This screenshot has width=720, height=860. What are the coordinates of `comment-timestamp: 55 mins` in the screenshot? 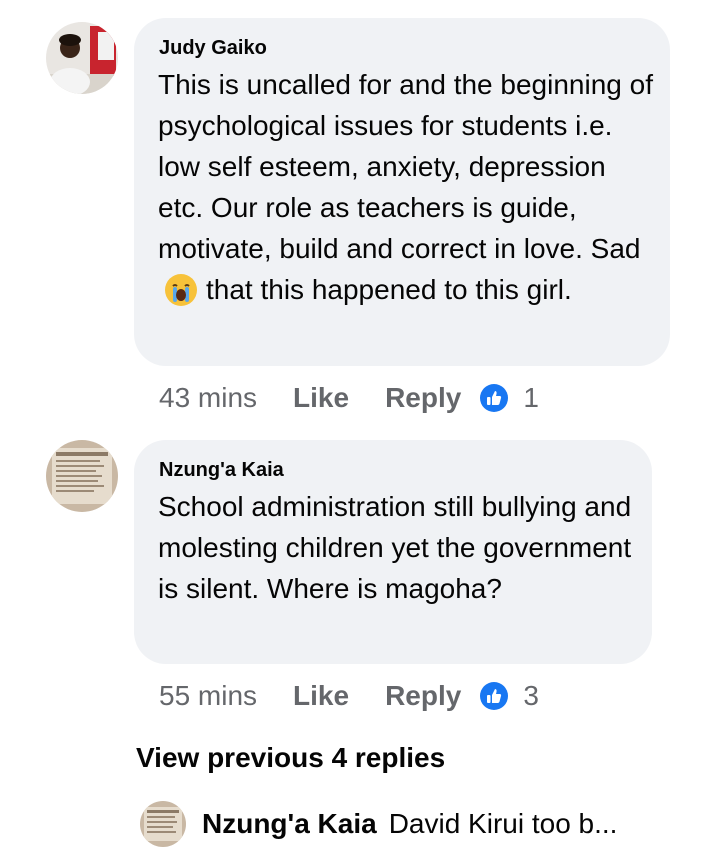 It's located at (208, 696).